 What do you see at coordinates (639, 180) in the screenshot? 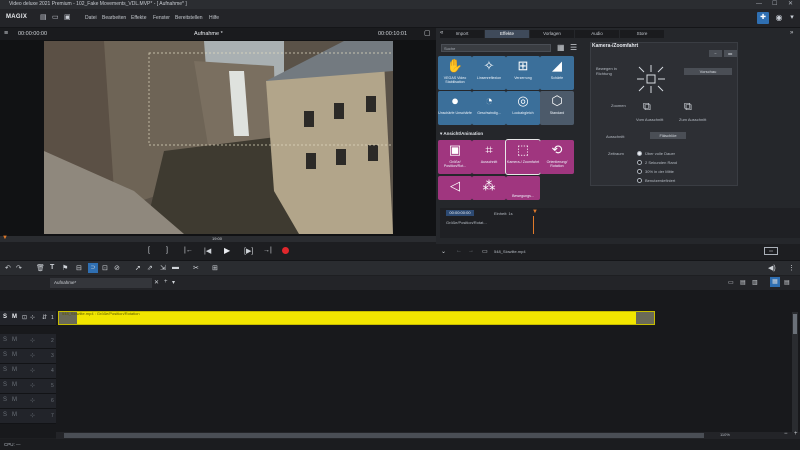
I see `radio-custom` at bounding box center [639, 180].